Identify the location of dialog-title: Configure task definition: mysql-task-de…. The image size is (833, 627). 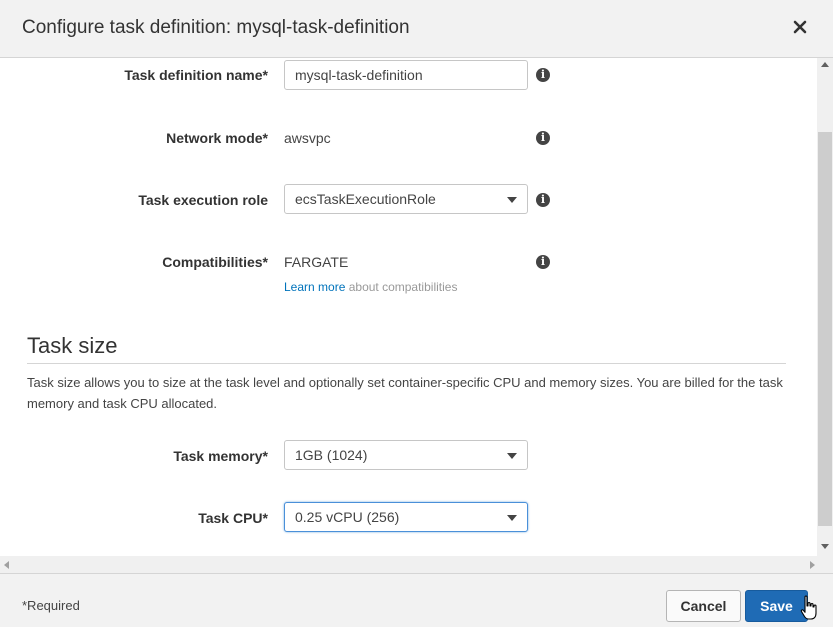
(216, 27).